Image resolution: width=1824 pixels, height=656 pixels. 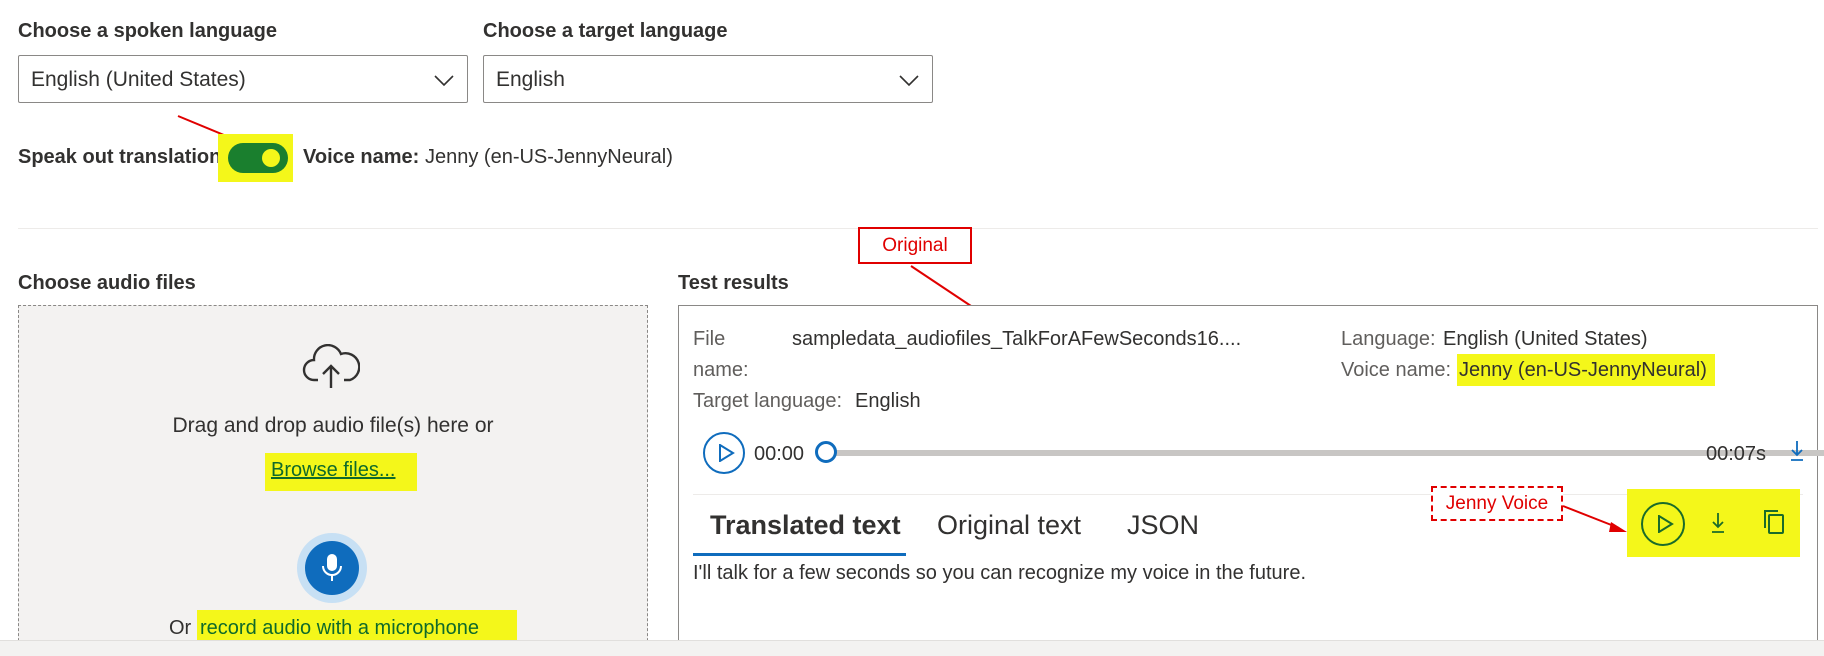 I want to click on annotation-jenny-voice: Jenny Voice, so click(x=1497, y=503).